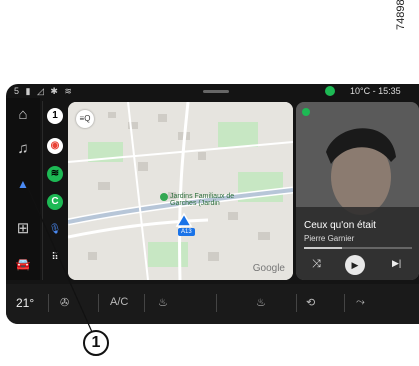  I want to click on music-note-icon: ♫, so click(23, 149).